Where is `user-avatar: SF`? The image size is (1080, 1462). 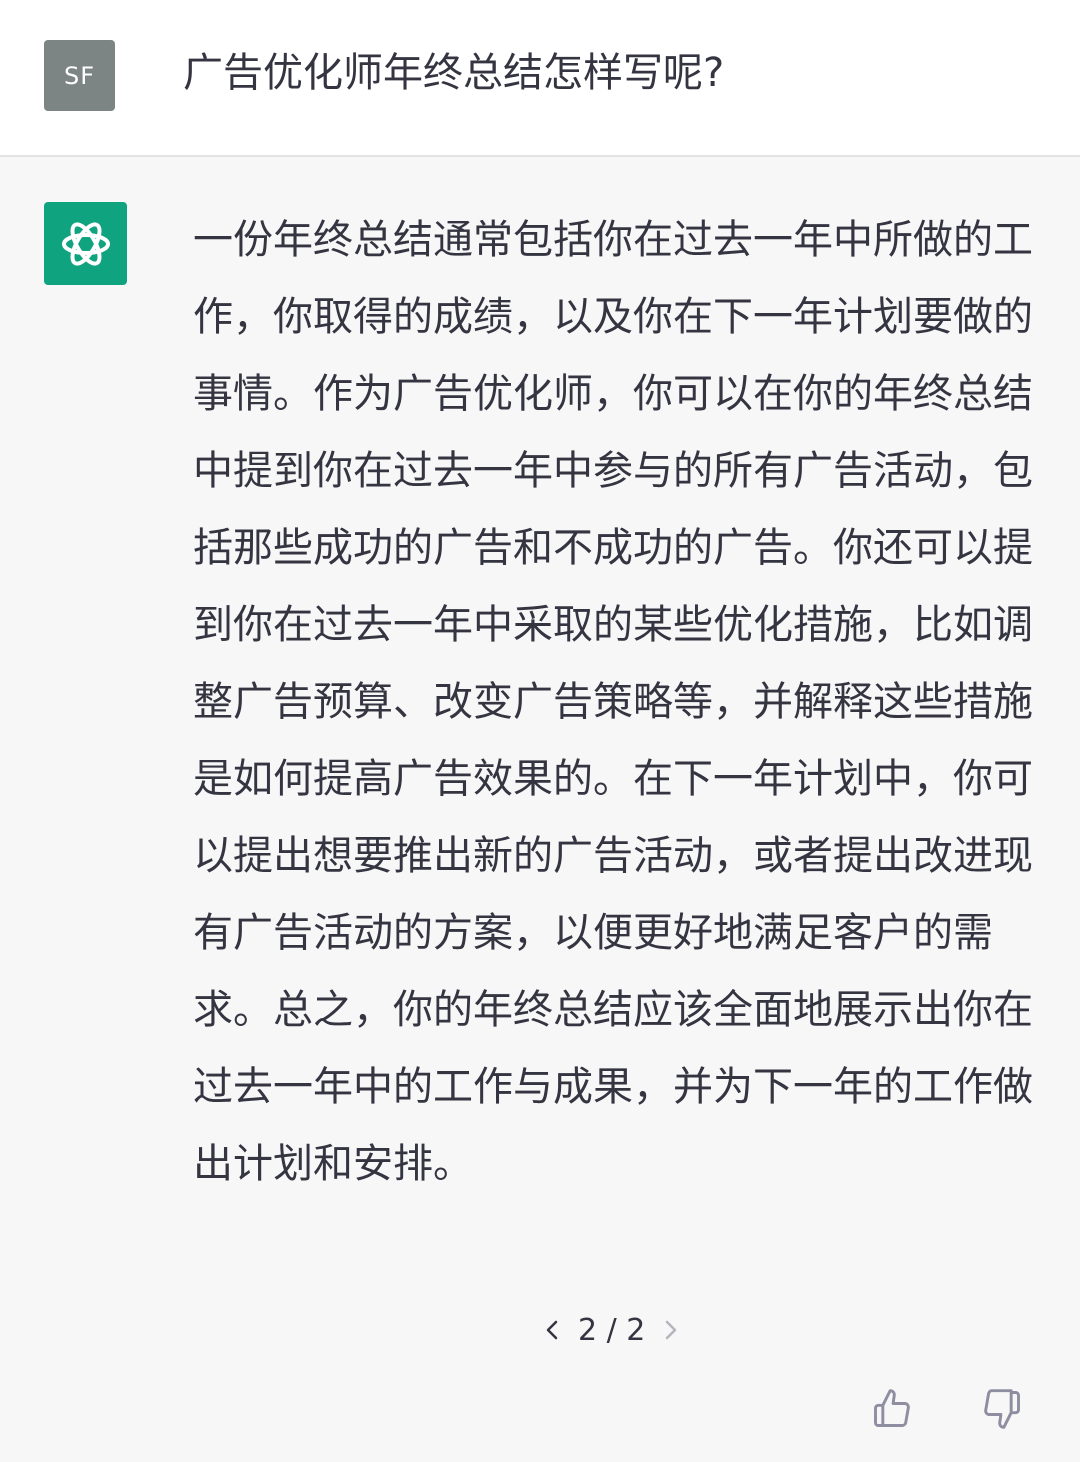 user-avatar: SF is located at coordinates (79, 75).